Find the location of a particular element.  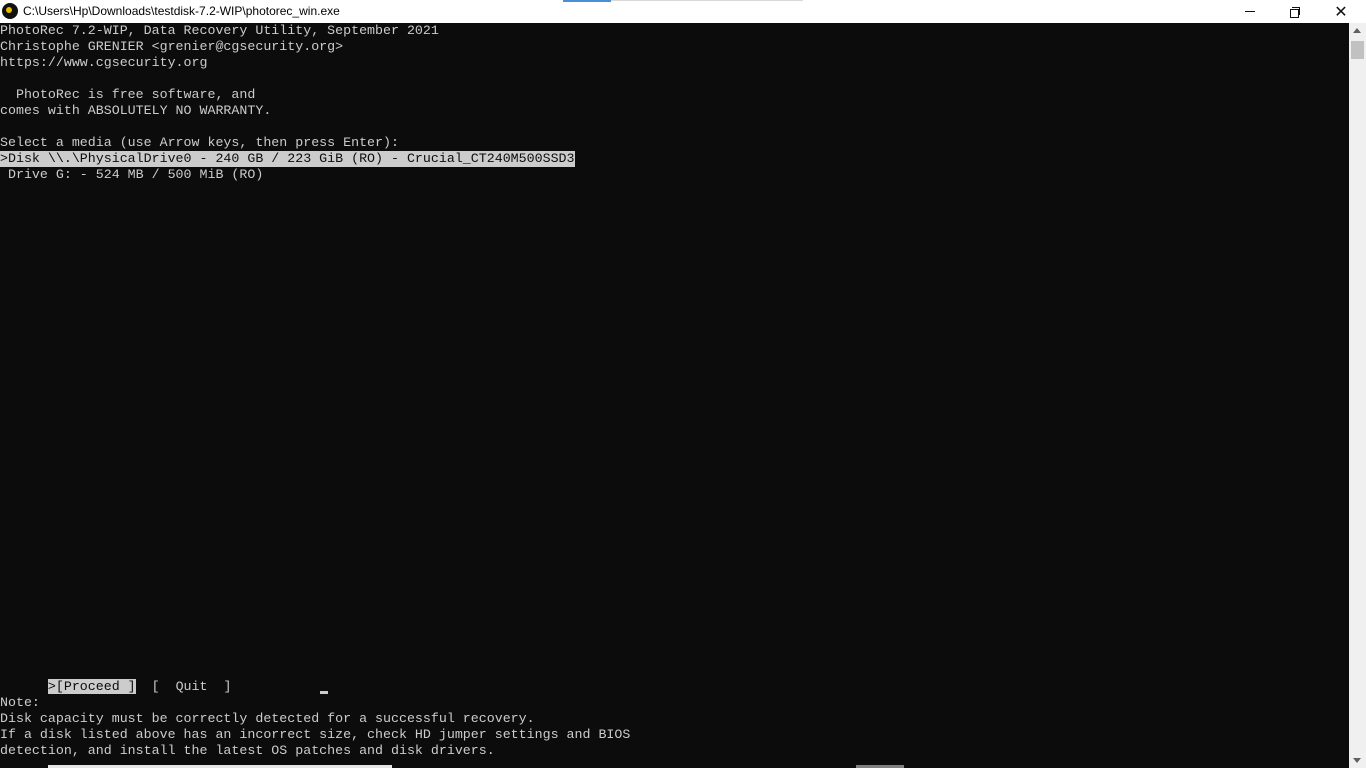

proceed-button: >[Proceed ] is located at coordinates (91, 686).